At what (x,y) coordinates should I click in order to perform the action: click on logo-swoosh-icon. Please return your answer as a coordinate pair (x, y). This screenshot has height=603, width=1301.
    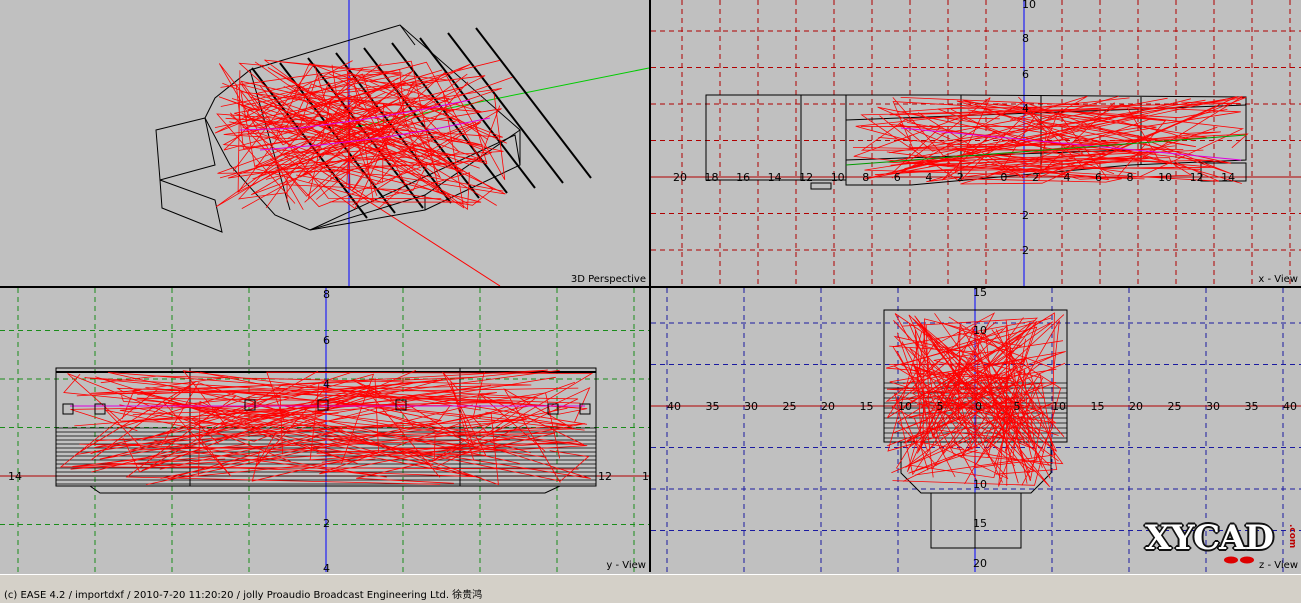
    Looking at the image, I should click on (1239, 560).